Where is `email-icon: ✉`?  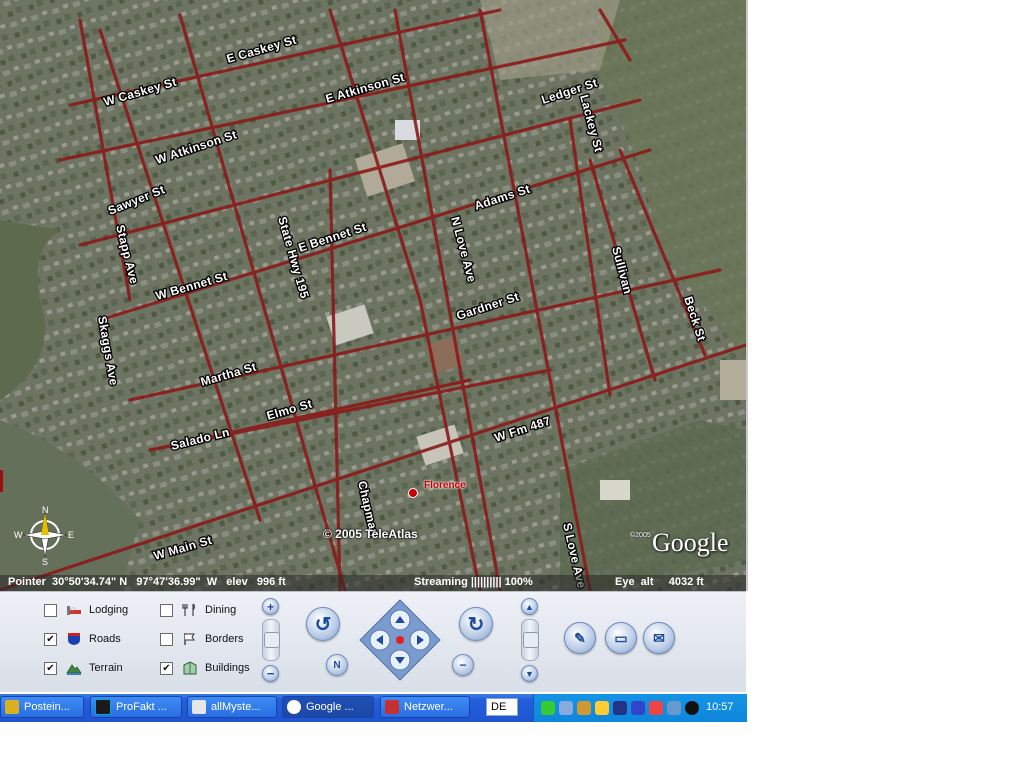
email-icon: ✉ is located at coordinates (659, 638).